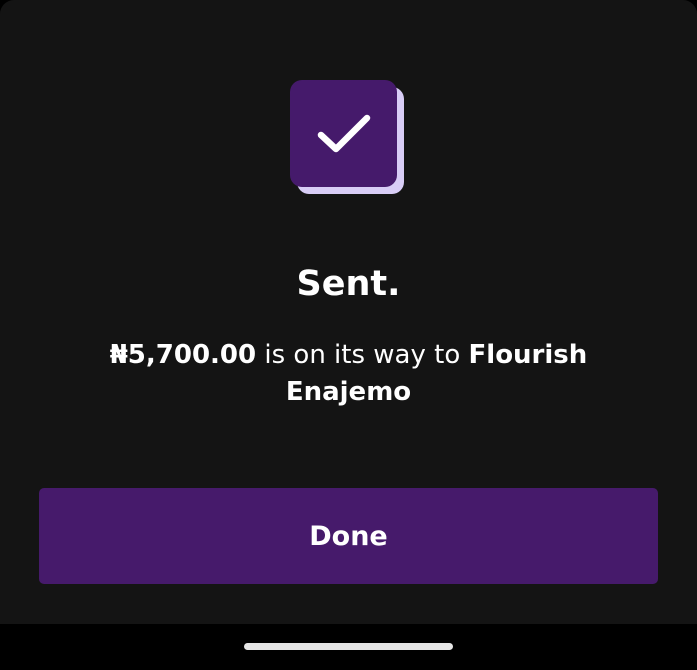  I want to click on success-title: Sent., so click(348, 284).